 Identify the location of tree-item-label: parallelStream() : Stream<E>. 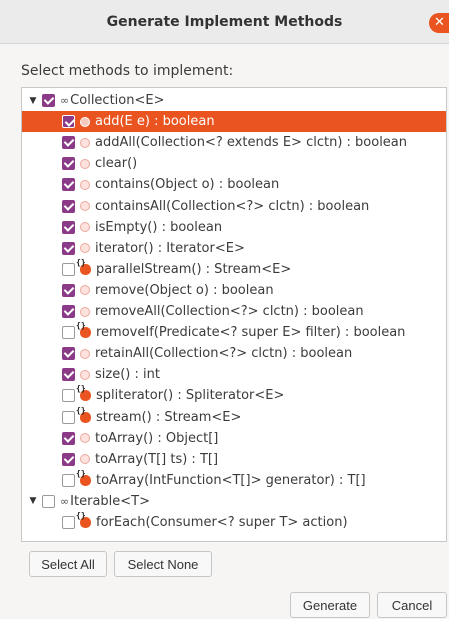
(194, 269).